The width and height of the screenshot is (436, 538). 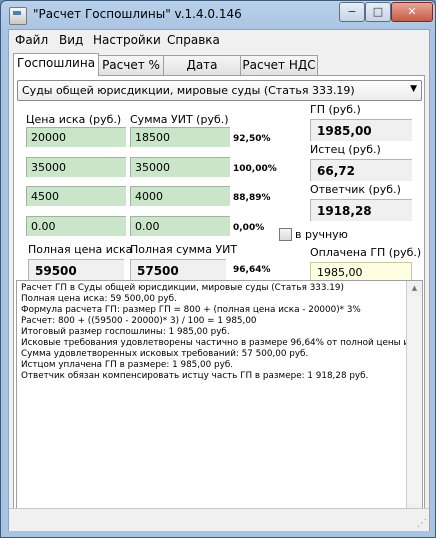 I want to click on menu-view: Вид, so click(x=71, y=40).